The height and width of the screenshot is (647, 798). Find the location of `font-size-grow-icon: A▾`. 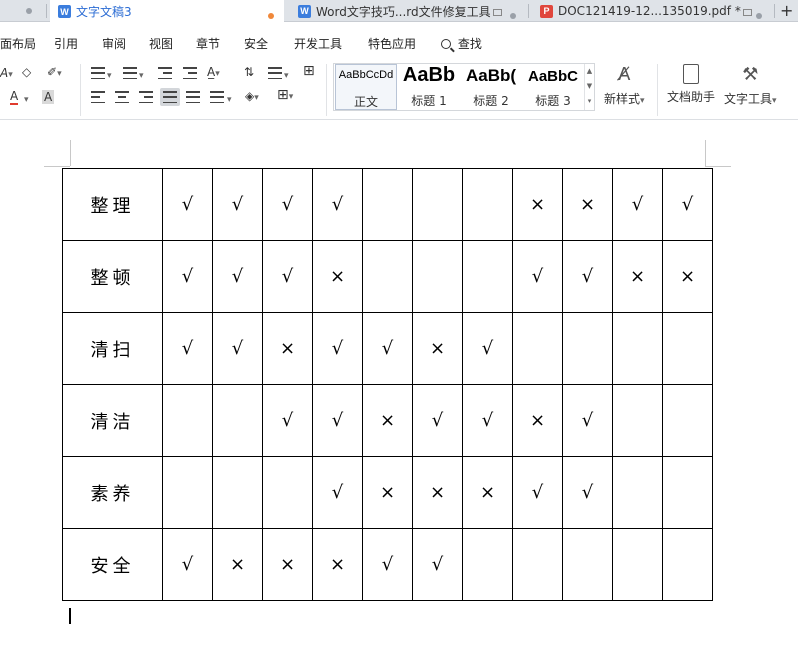

font-size-grow-icon: A▾ is located at coordinates (6, 74).